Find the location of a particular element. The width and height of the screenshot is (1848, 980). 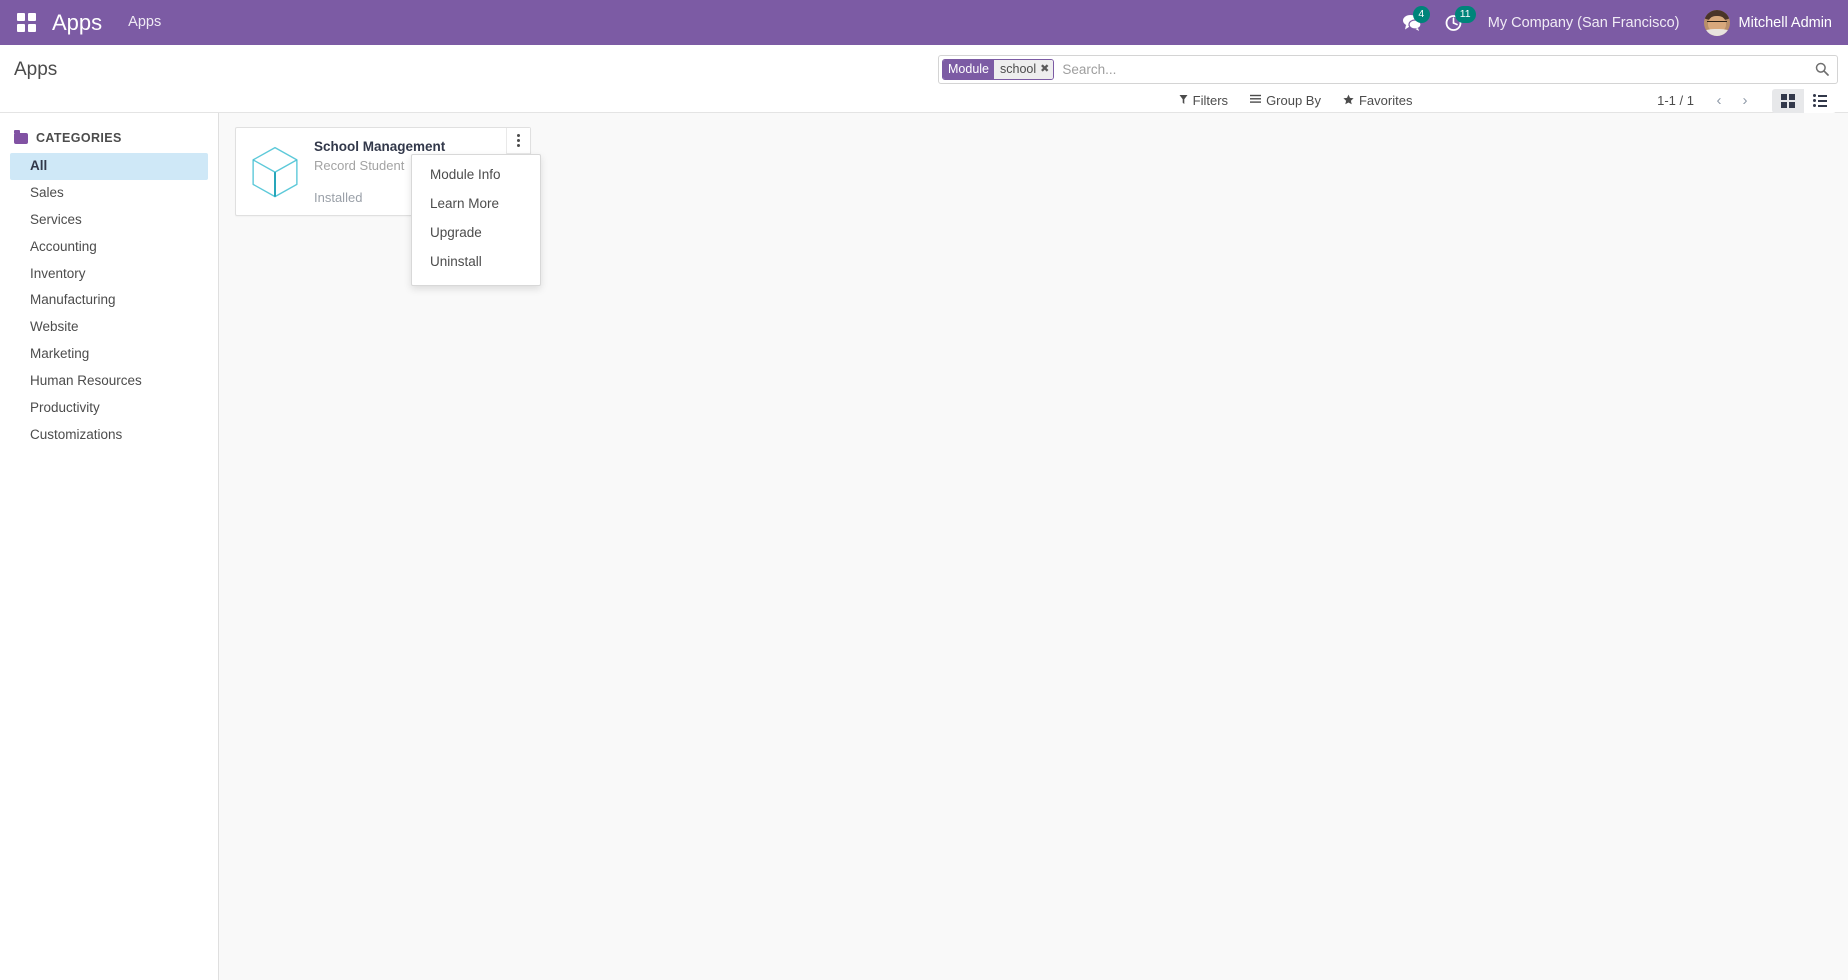

view-switcher is located at coordinates (1803, 100).